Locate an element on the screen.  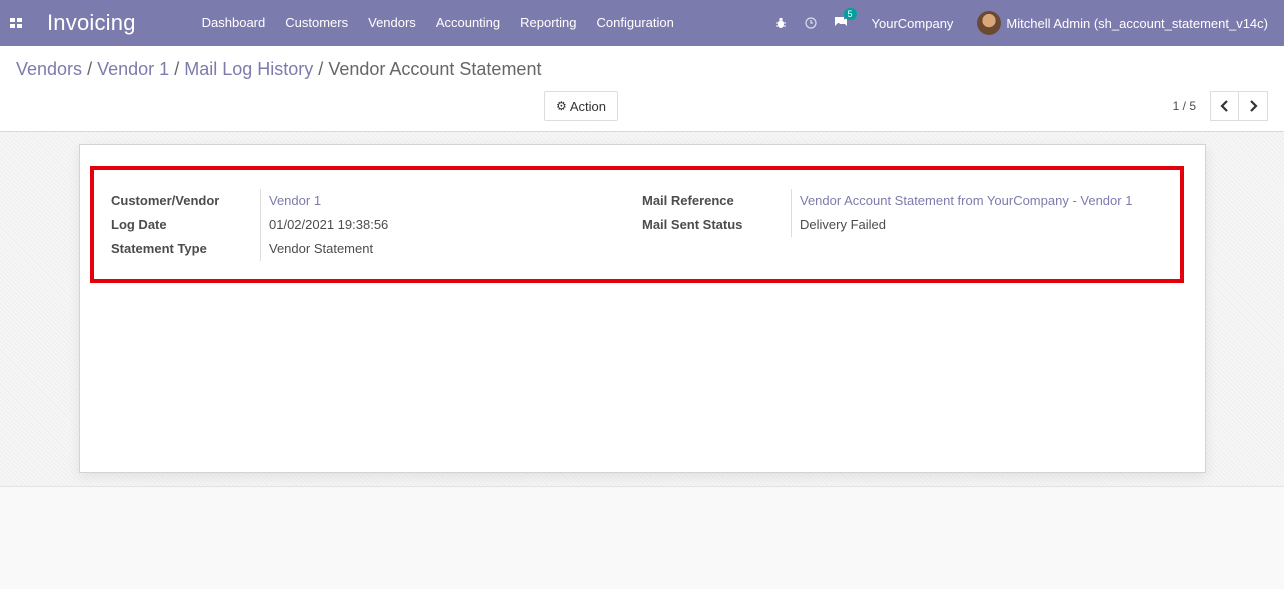
chat-button: 5 is located at coordinates (845, 19).